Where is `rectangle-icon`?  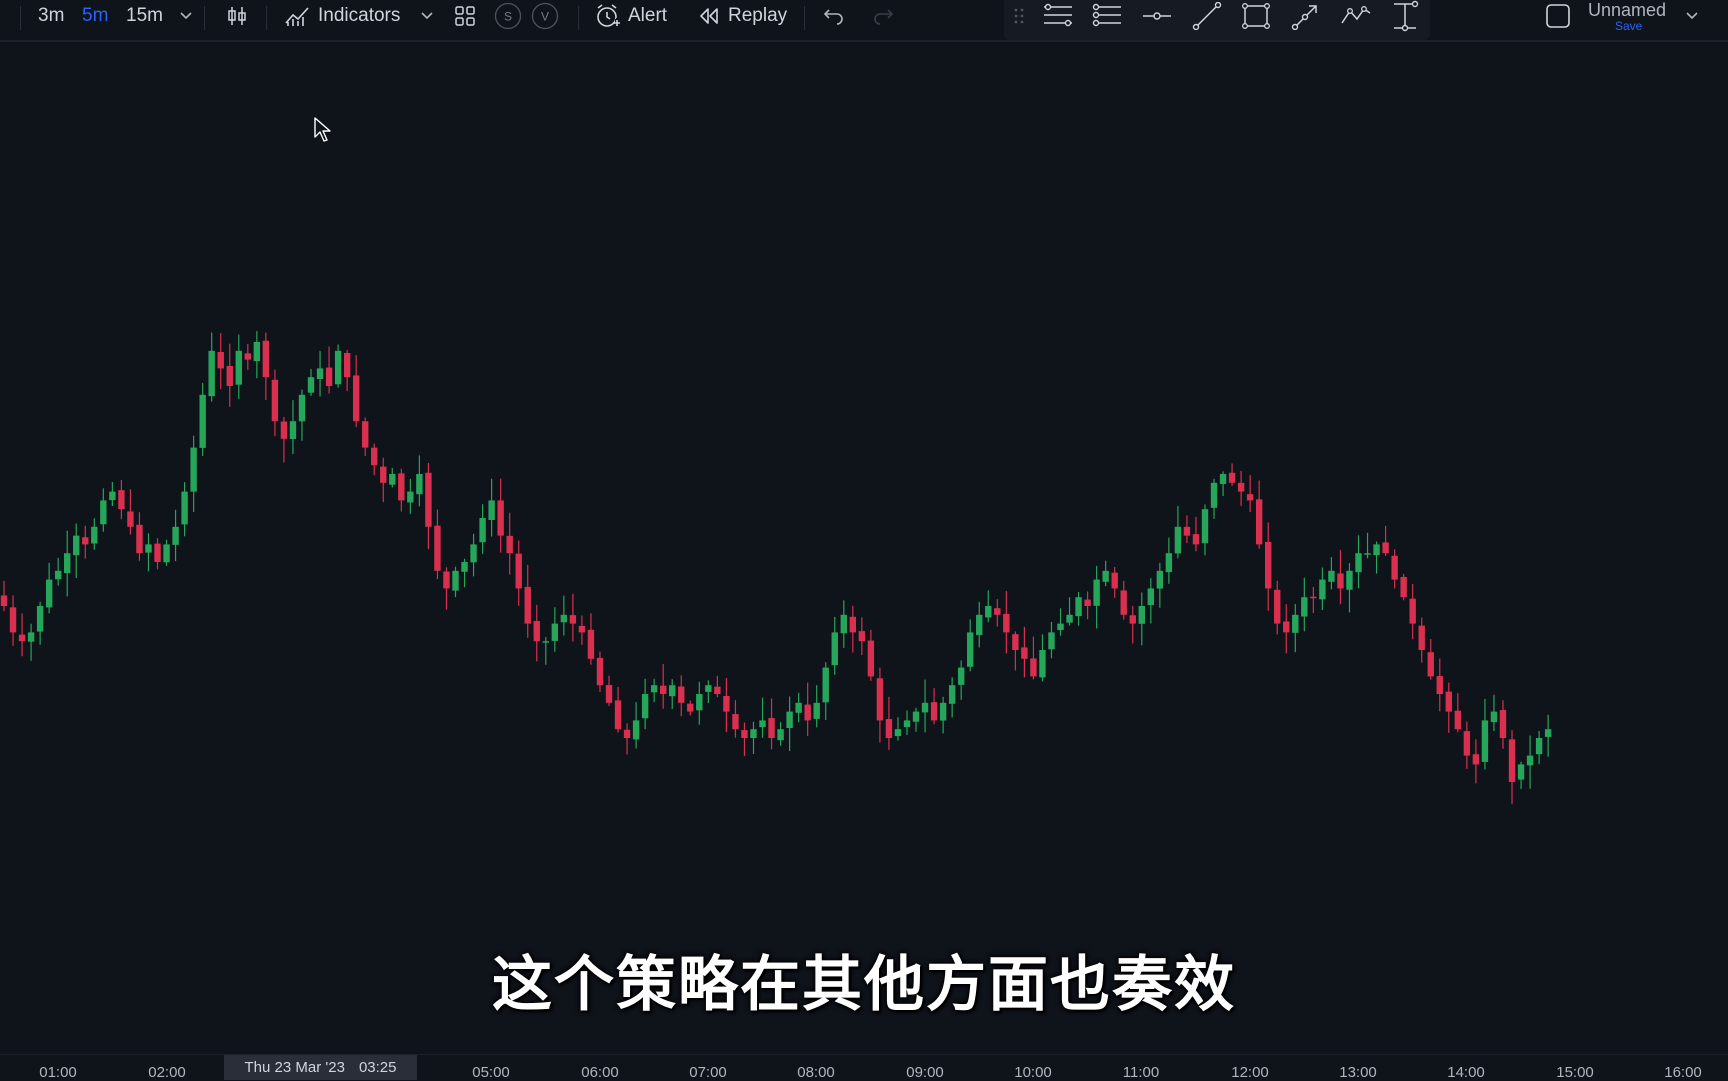 rectangle-icon is located at coordinates (1256, 16).